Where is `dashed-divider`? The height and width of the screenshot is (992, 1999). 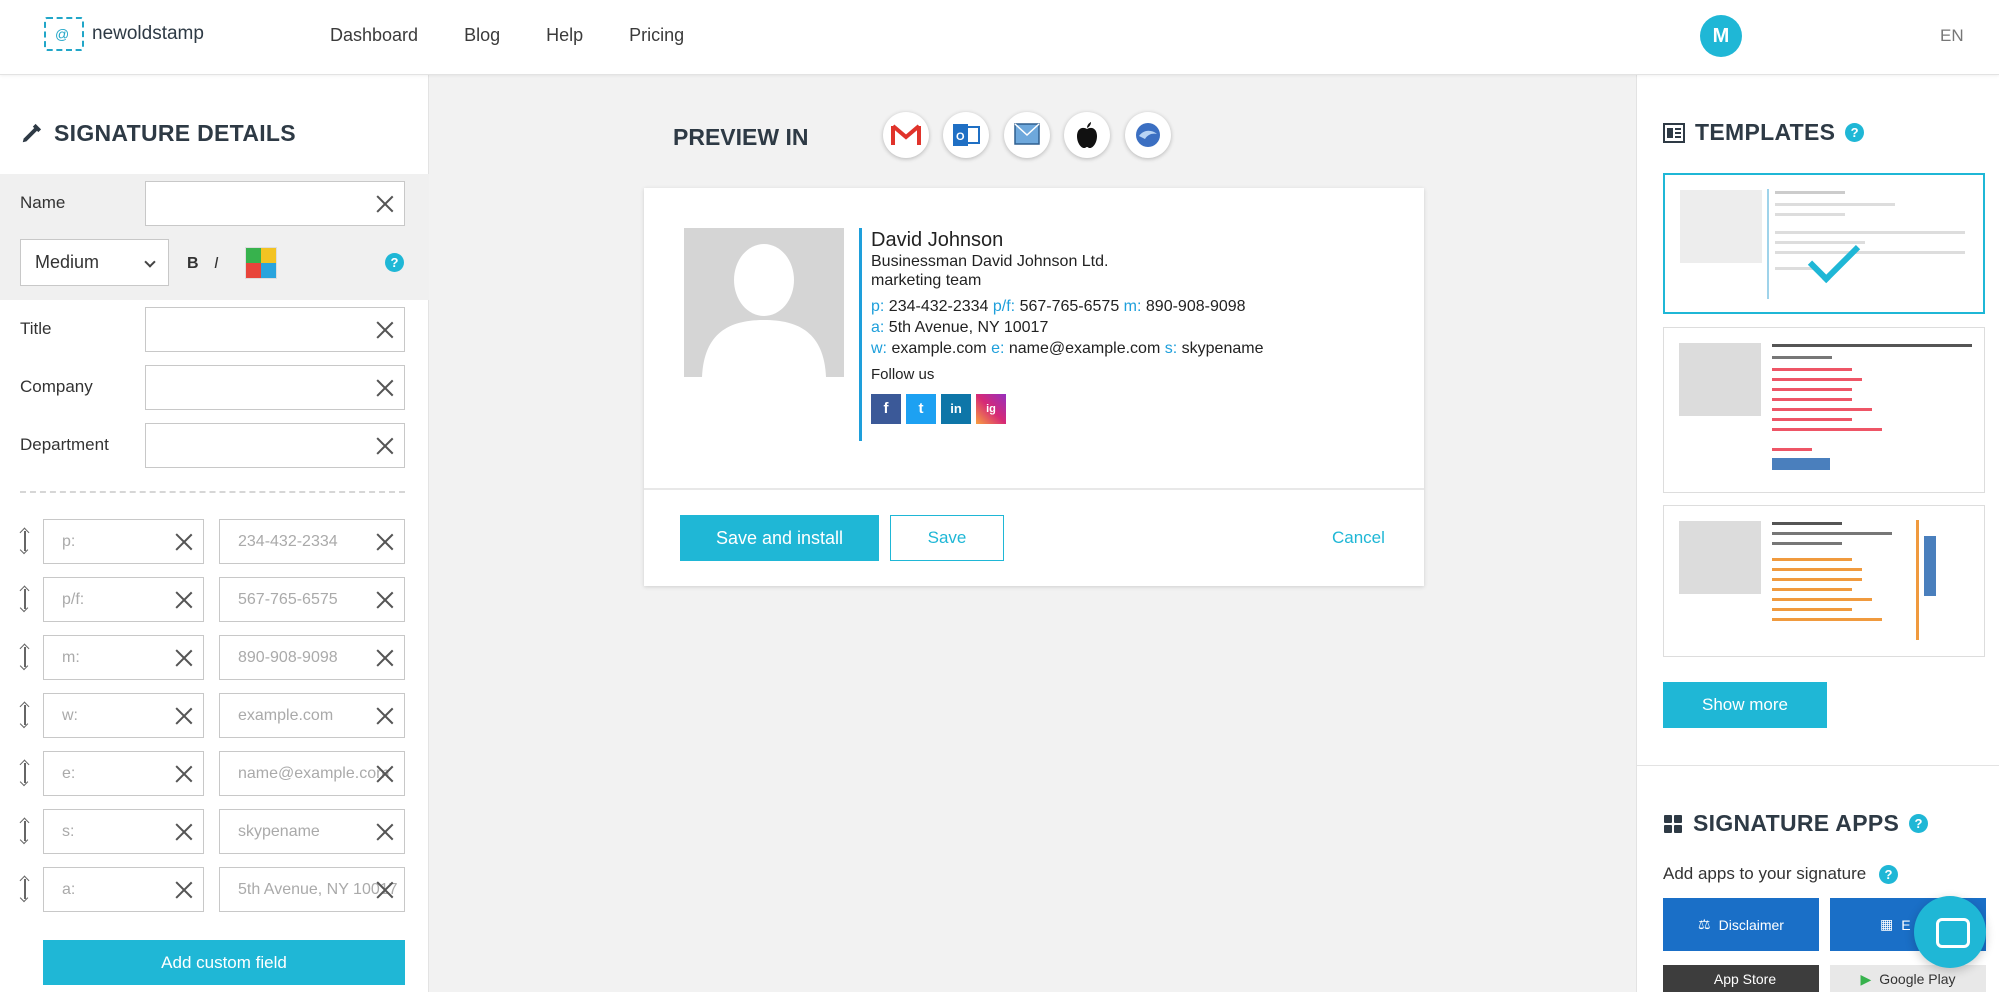
dashed-divider is located at coordinates (212, 492).